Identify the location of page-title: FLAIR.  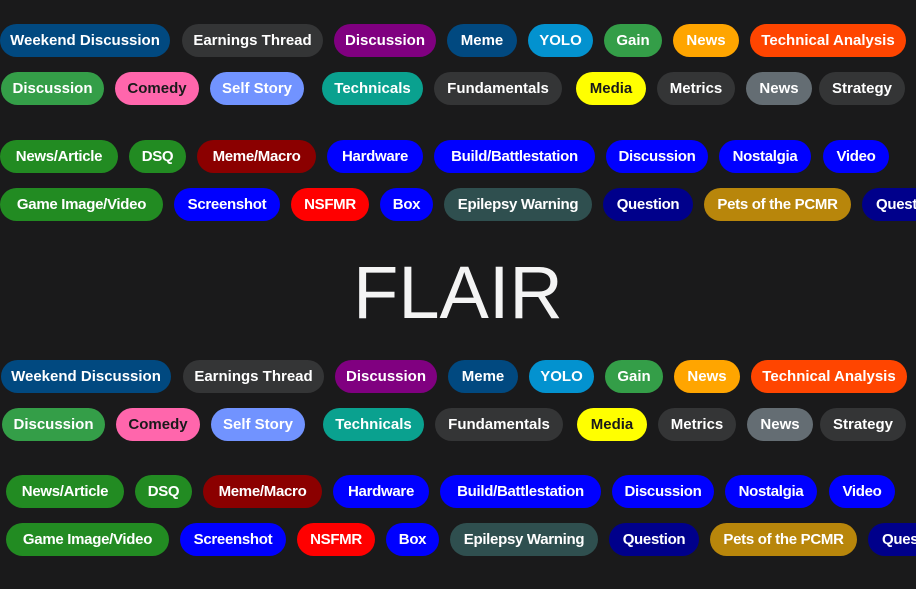
(458, 292).